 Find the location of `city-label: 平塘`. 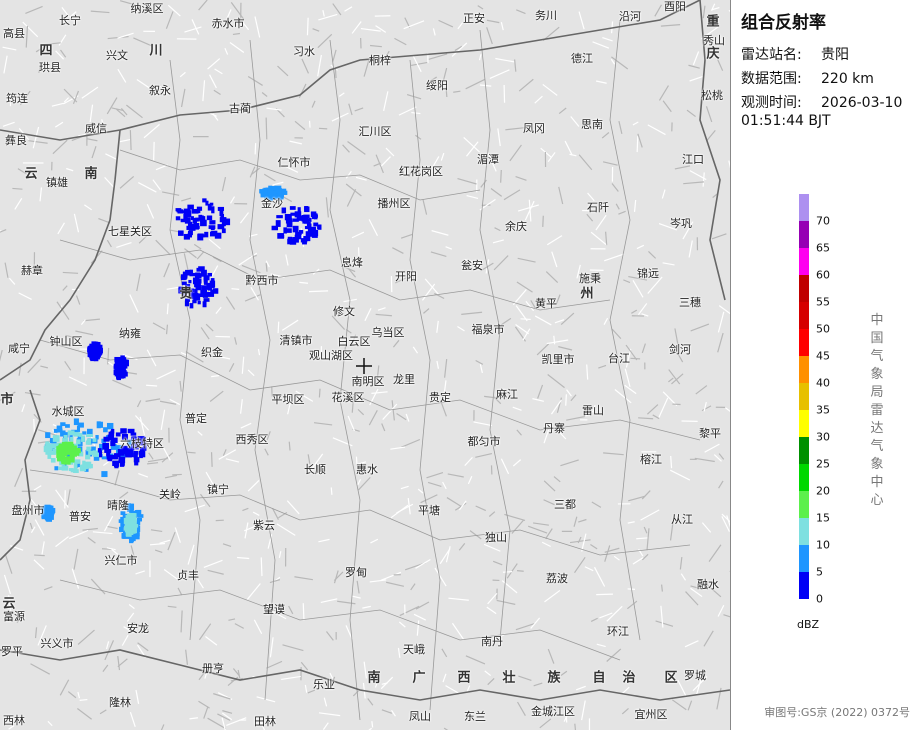

city-label: 平塘 is located at coordinates (429, 510).